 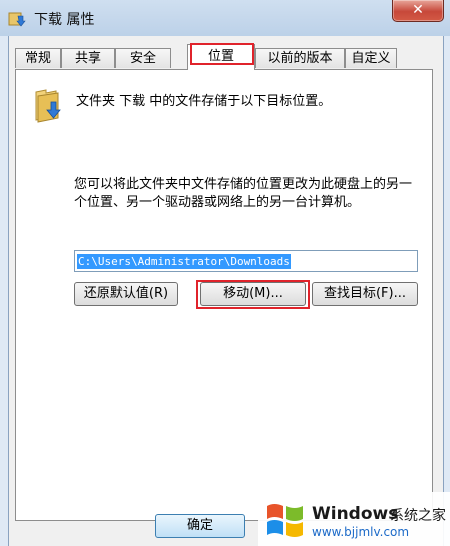 I want to click on title-bar: 下载 属性 ✕, so click(x=225, y=18).